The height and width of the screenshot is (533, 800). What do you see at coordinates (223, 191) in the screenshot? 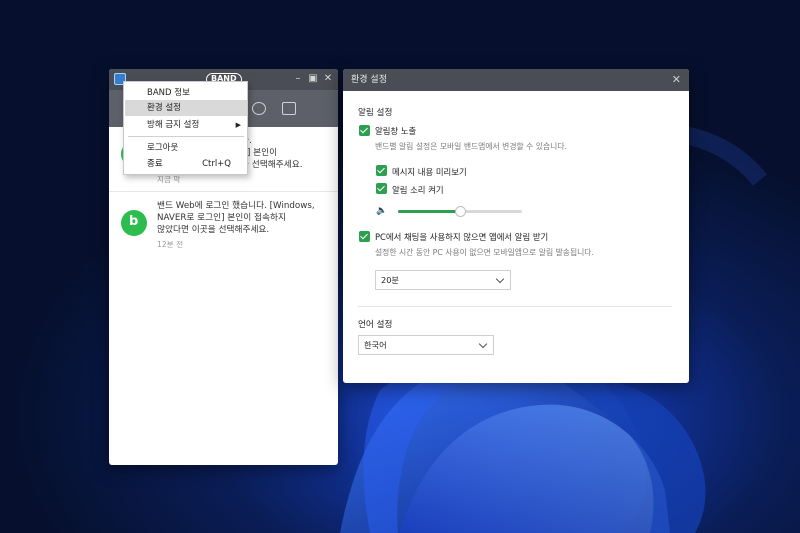
I see `divider` at bounding box center [223, 191].